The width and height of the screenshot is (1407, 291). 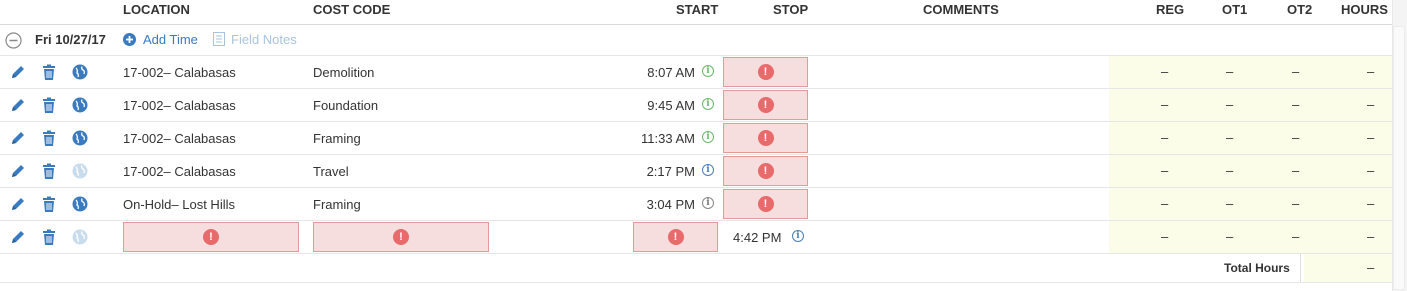 I want to click on start-error-field: !, so click(x=675, y=237).